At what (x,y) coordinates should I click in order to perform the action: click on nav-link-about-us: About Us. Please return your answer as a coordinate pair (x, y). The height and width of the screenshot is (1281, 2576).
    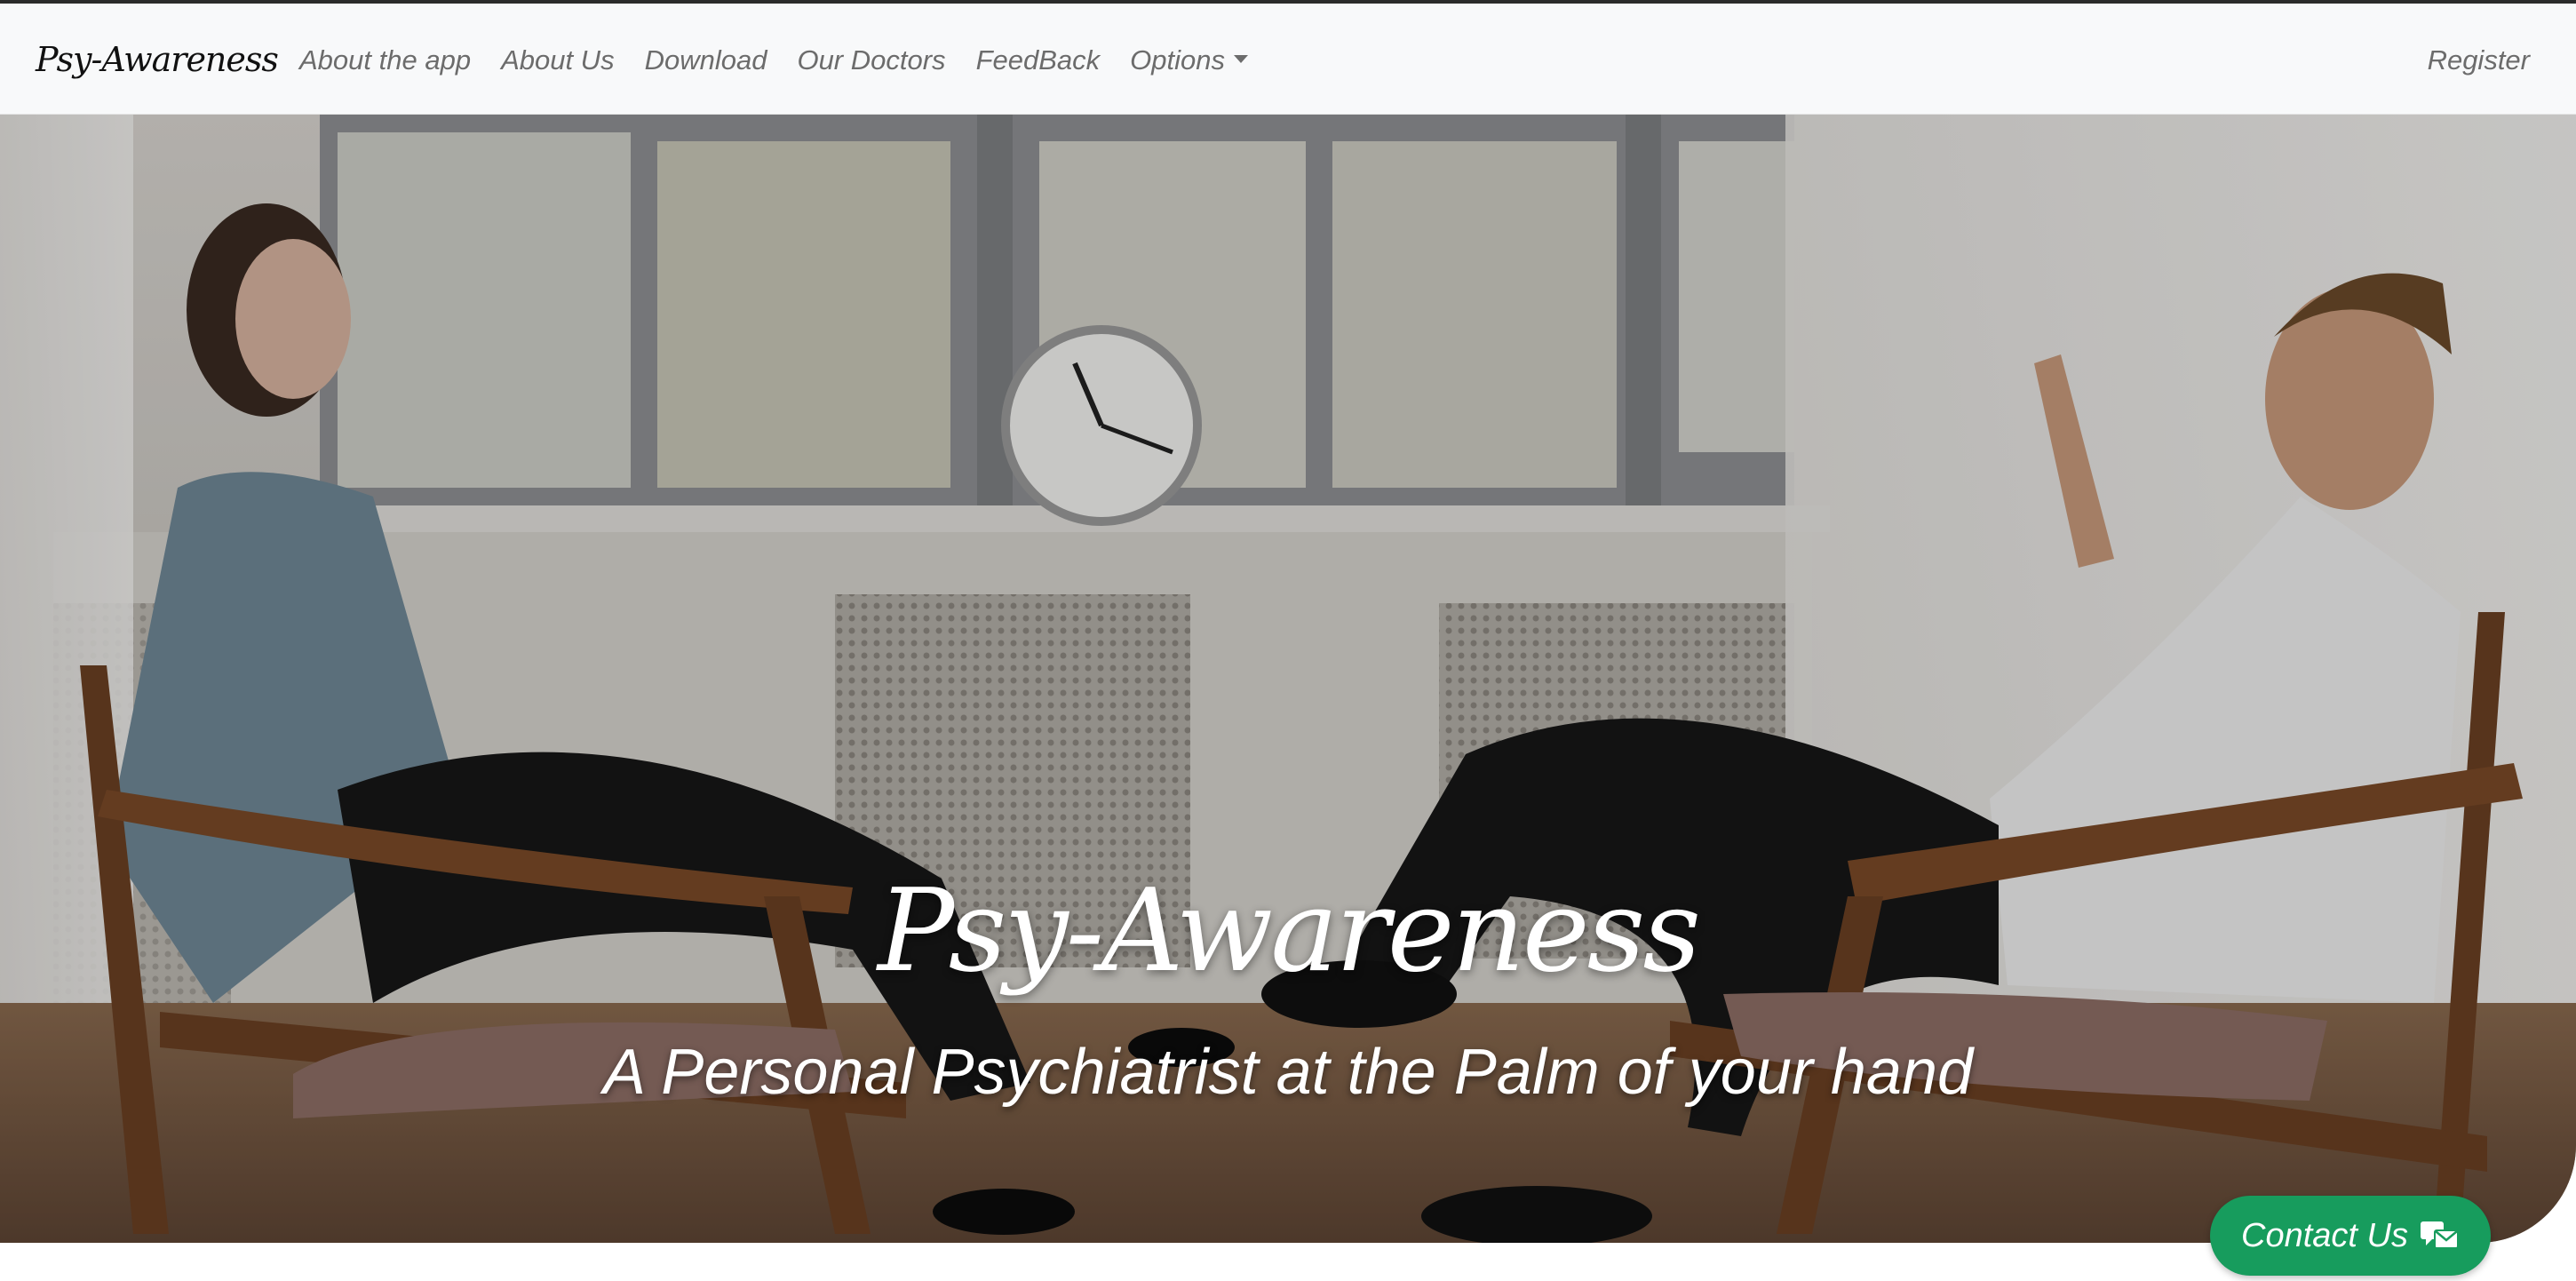
    Looking at the image, I should click on (558, 60).